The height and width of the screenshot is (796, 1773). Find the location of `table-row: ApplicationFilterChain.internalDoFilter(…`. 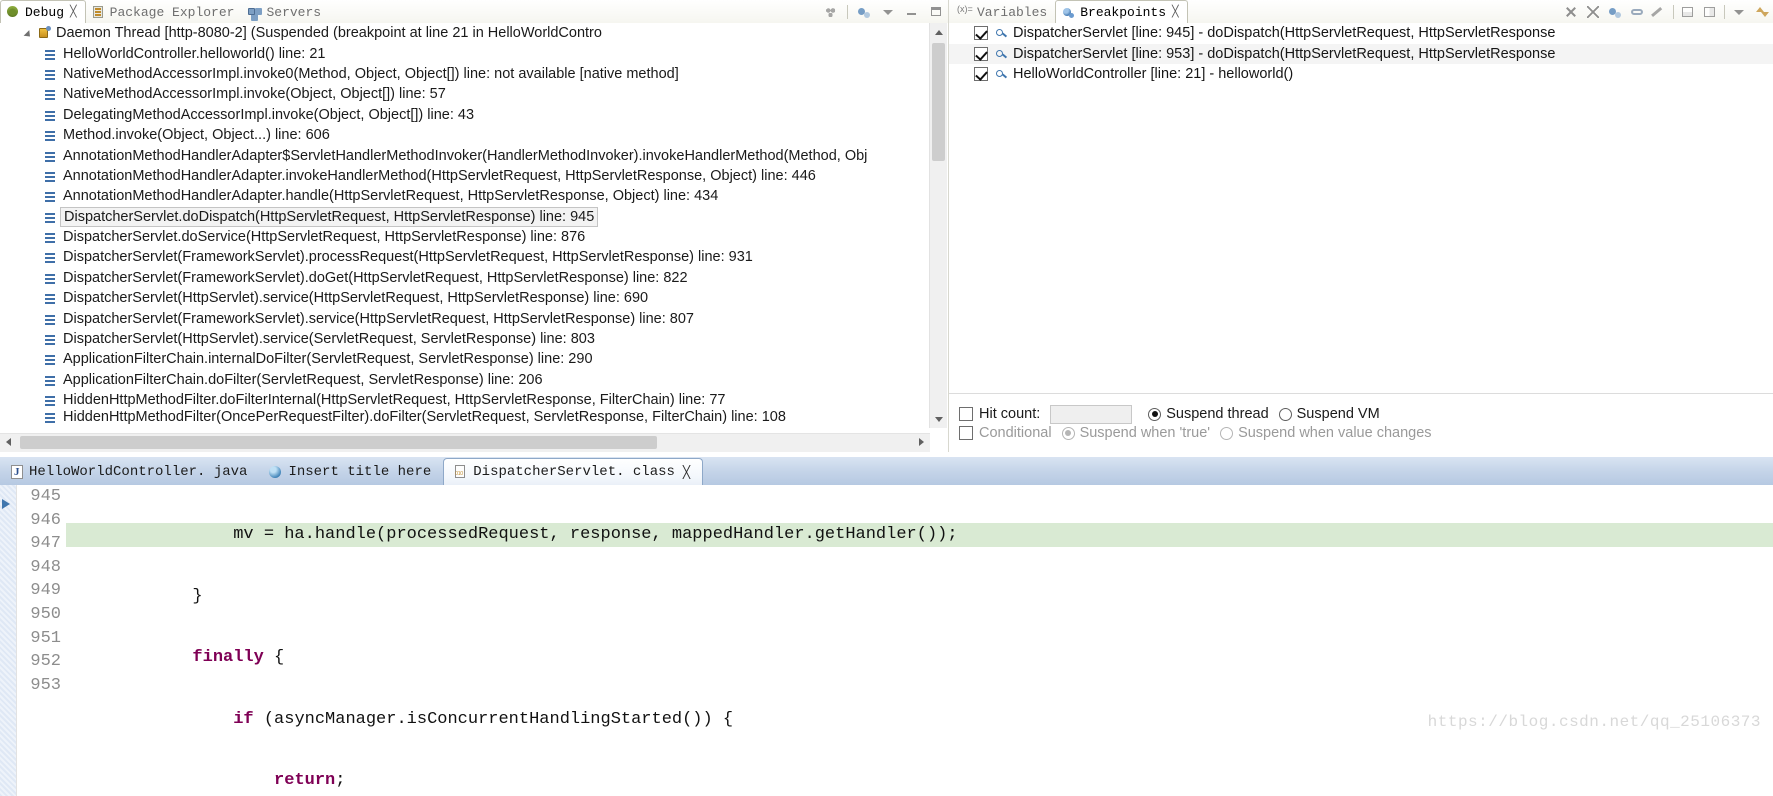

table-row: ApplicationFilterChain.internalDoFilter(… is located at coordinates (465, 359).